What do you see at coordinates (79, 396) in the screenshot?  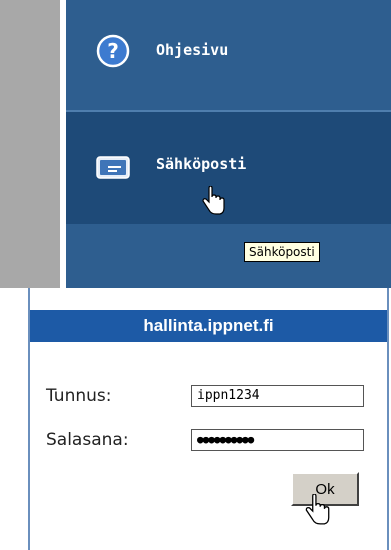 I see `username-label: Tunnus:` at bounding box center [79, 396].